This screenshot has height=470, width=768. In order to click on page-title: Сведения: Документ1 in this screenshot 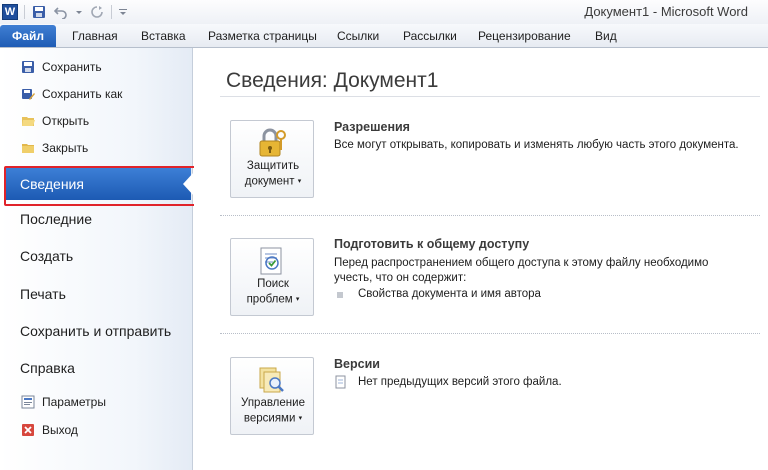, I will do `click(332, 80)`.